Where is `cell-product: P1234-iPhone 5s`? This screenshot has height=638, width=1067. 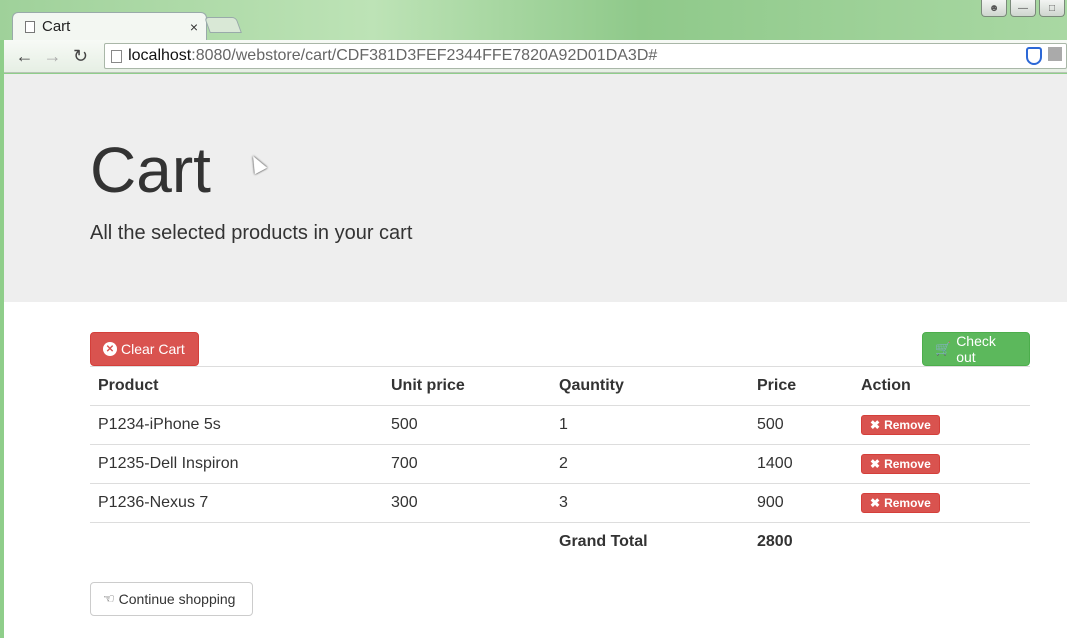
cell-product: P1234-iPhone 5s is located at coordinates (236, 425).